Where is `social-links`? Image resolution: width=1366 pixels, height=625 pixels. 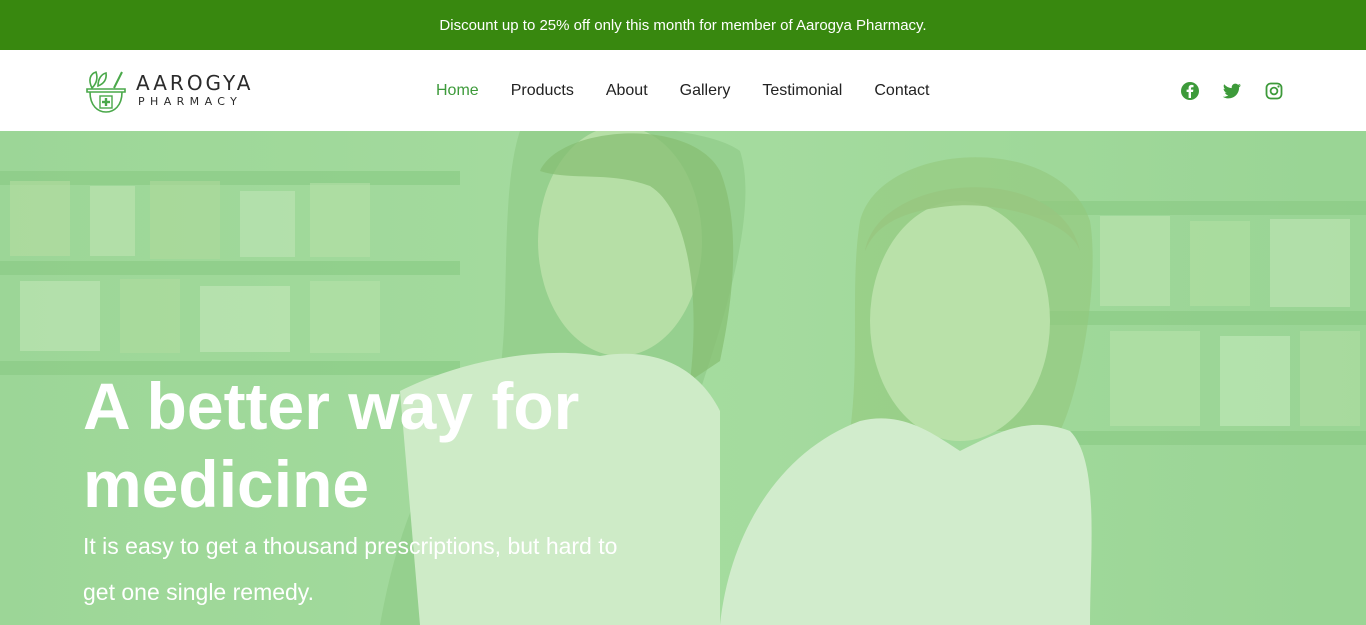 social-links is located at coordinates (1232, 91).